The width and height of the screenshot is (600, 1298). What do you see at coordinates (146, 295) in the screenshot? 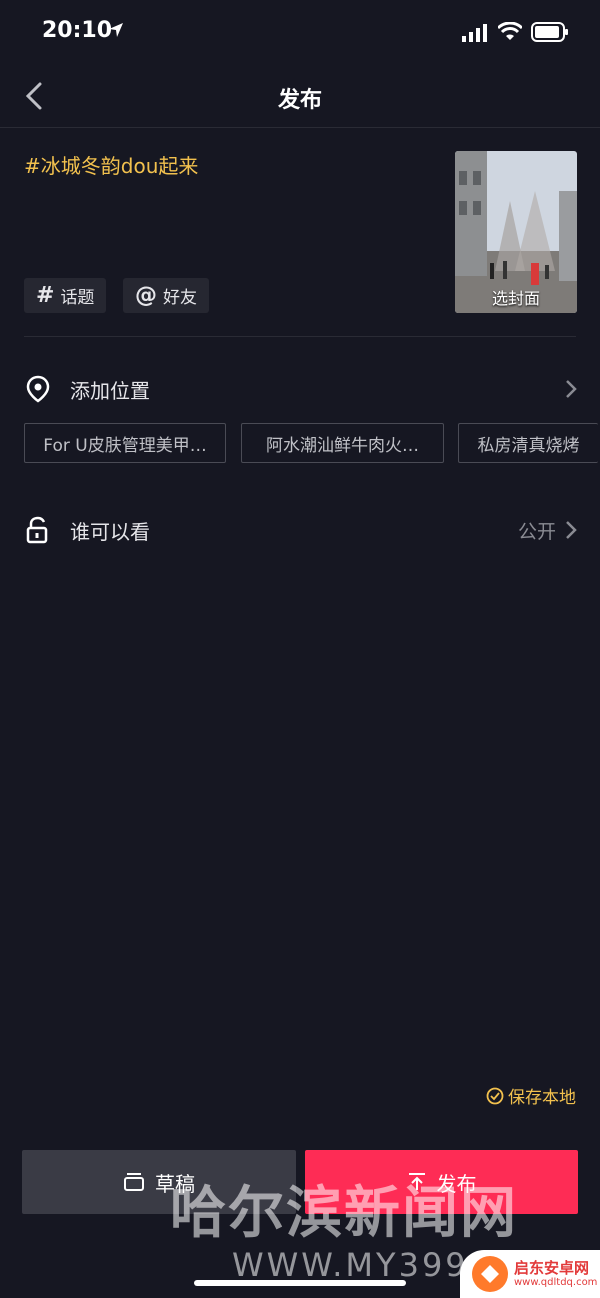
I see `at-icon: @` at bounding box center [146, 295].